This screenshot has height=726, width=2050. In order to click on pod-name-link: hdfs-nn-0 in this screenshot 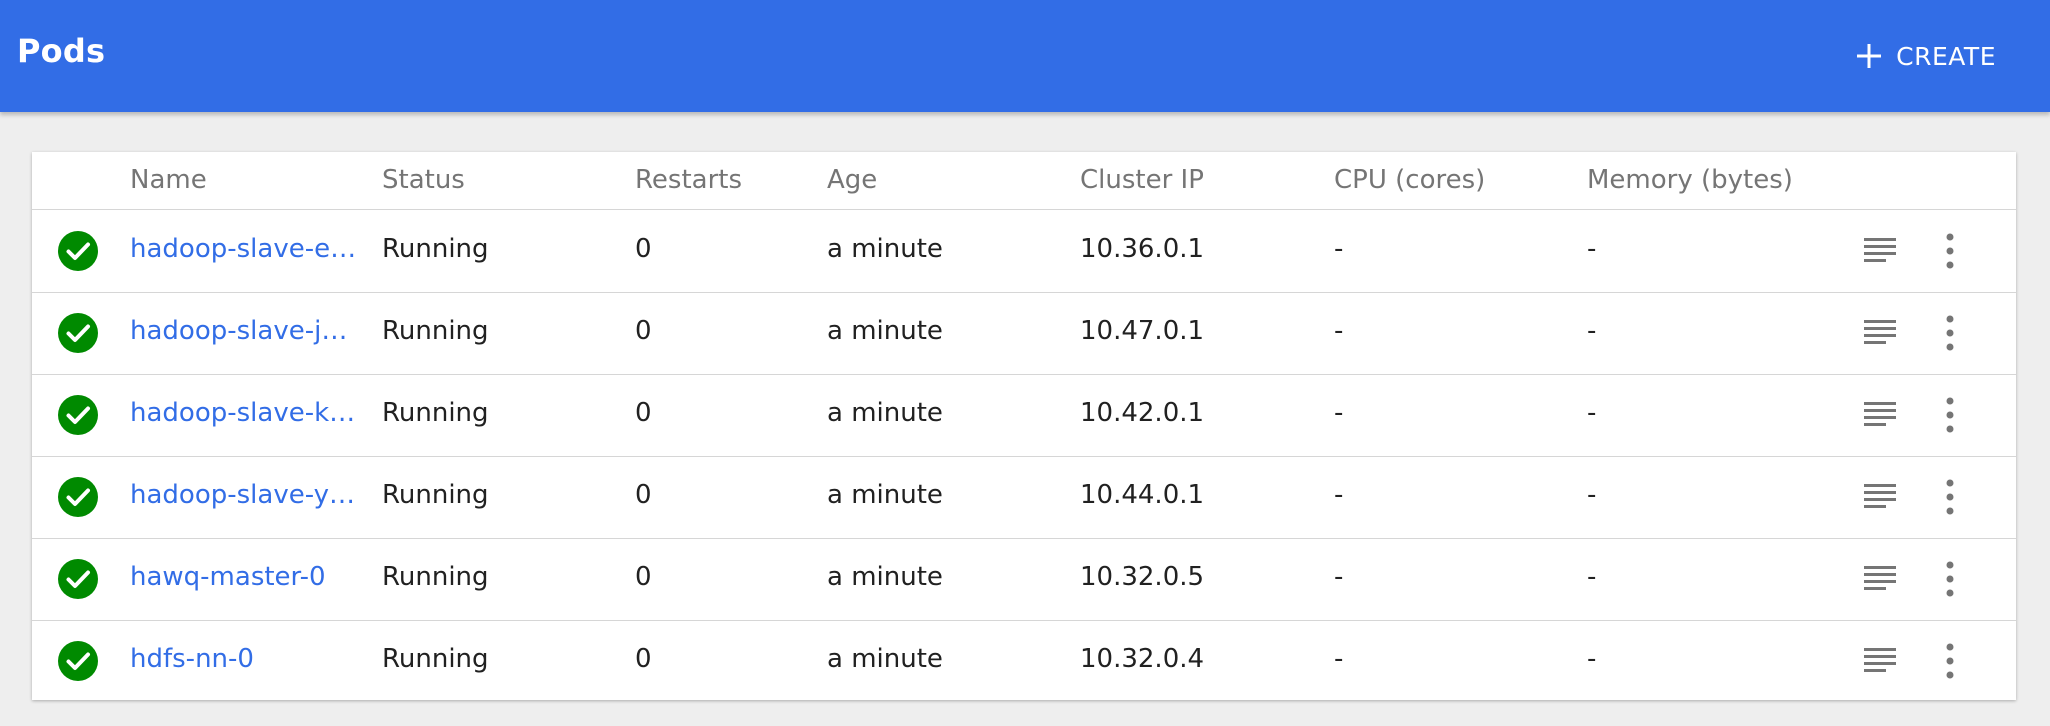, I will do `click(245, 659)`.